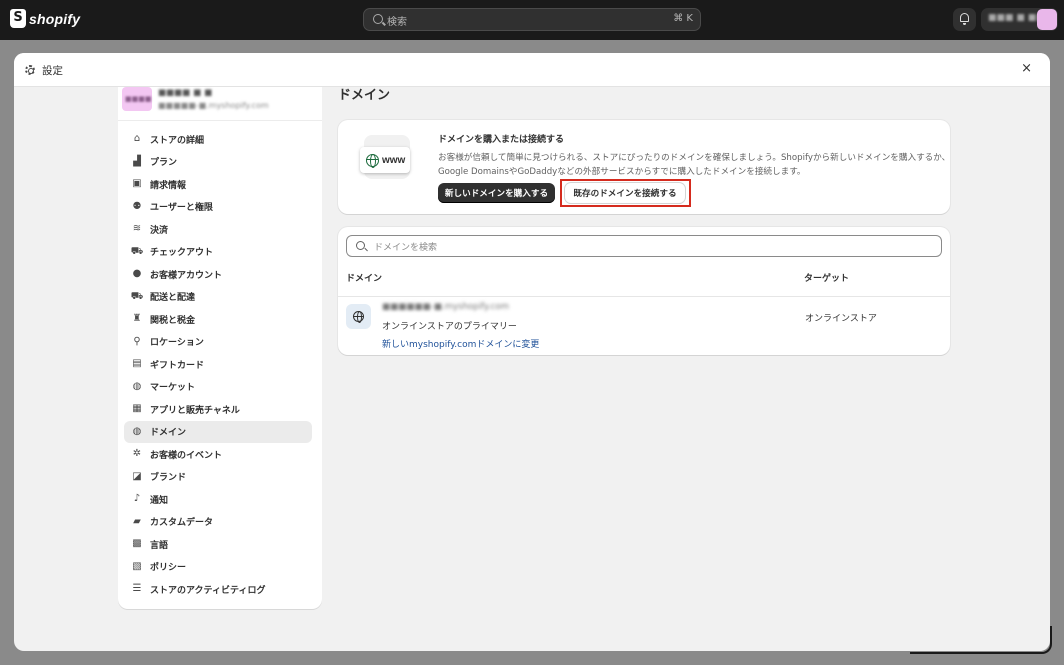  I want to click on billing-receipt-icon: ▣, so click(137, 184).